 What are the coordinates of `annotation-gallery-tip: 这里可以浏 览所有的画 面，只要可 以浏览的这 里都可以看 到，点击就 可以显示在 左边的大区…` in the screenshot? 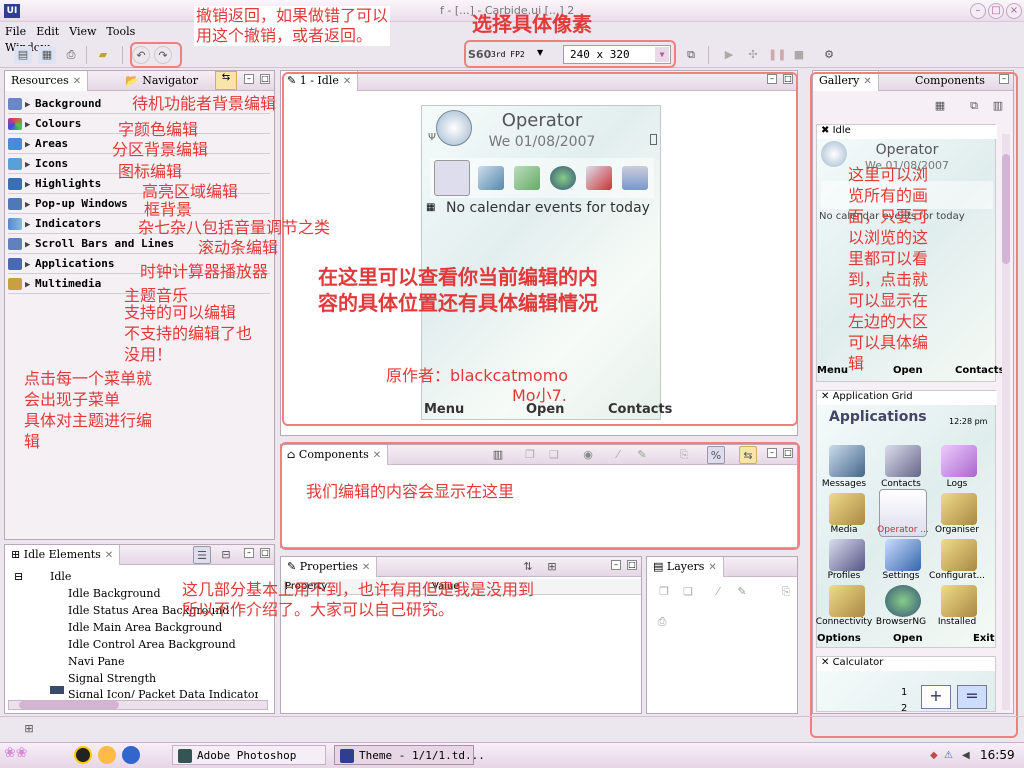 It's located at (888, 269).